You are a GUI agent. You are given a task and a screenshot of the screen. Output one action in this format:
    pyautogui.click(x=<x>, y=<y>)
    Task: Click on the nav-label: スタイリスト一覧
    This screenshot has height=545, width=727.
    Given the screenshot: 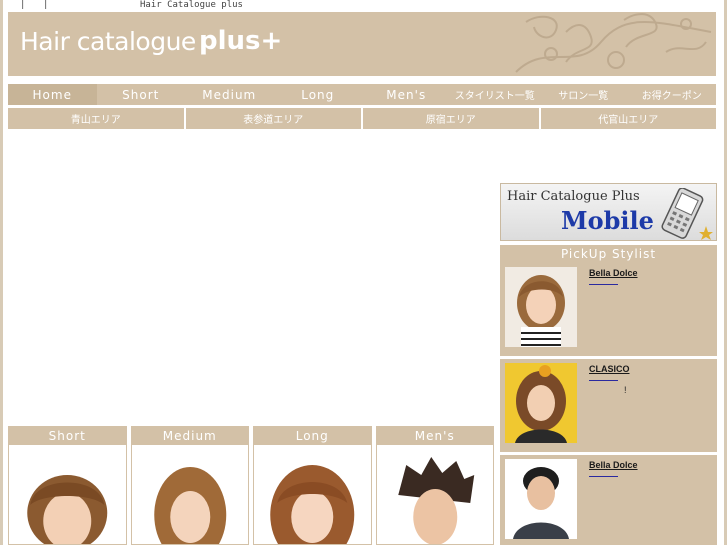 What is the action you would take?
    pyautogui.click(x=494, y=96)
    